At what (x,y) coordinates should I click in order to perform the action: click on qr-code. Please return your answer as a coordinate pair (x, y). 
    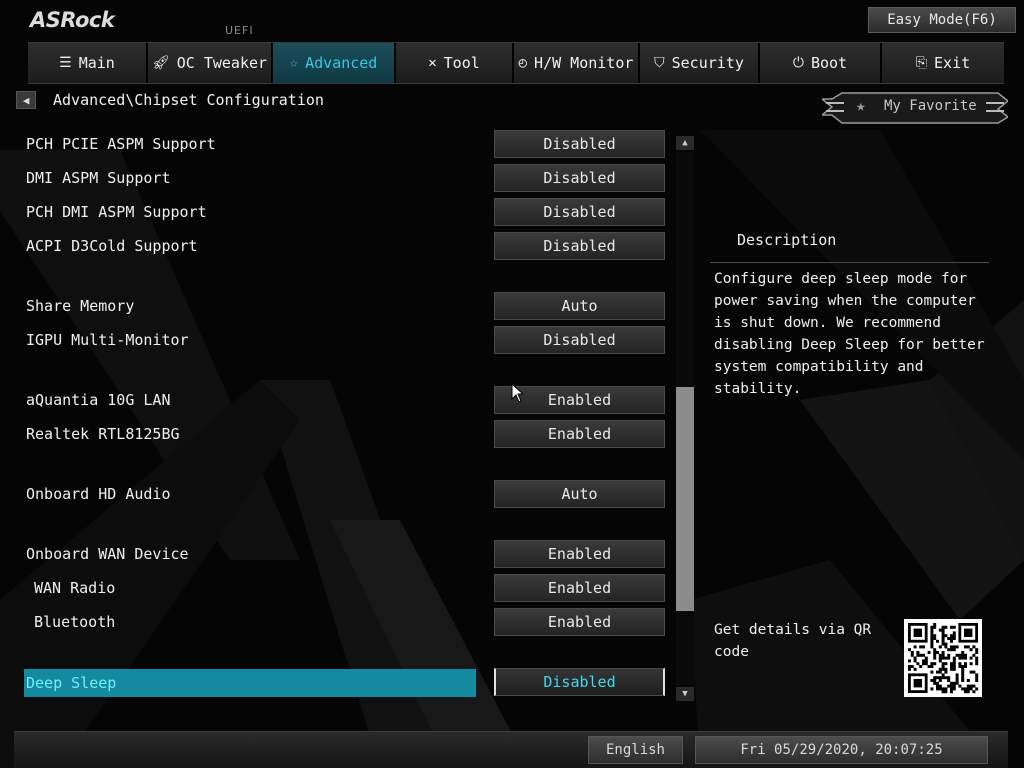
    Looking at the image, I should click on (943, 658).